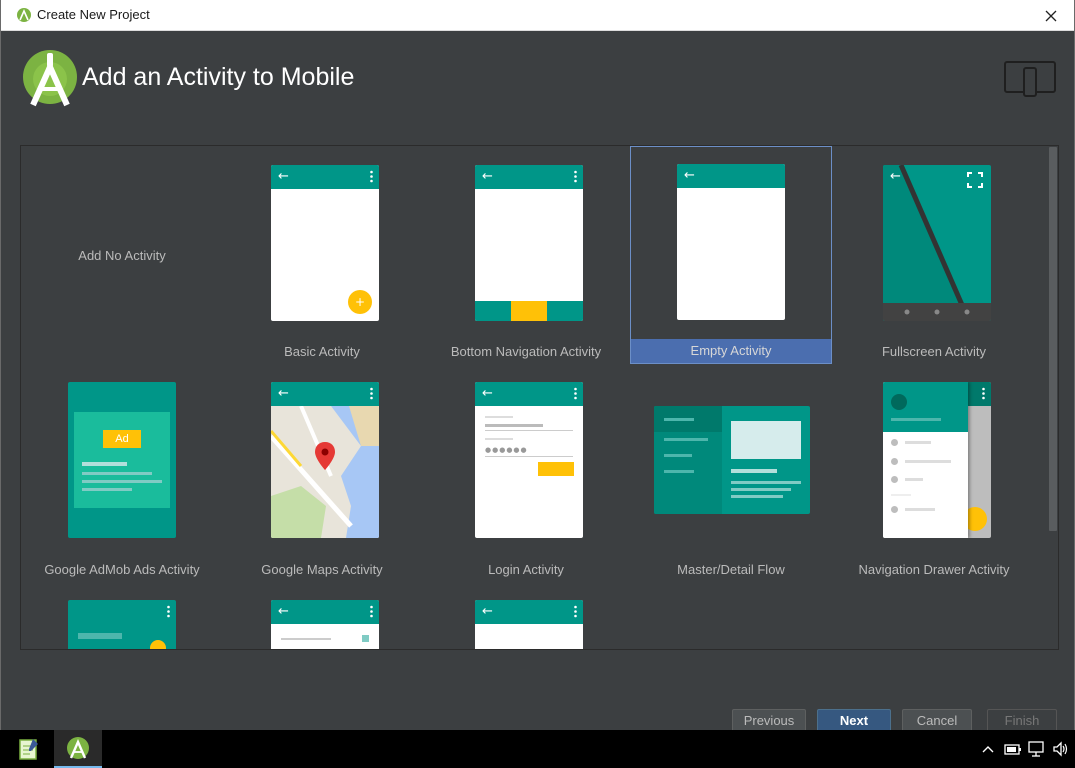 This screenshot has height=768, width=1075. I want to click on map-pin-icon, so click(325, 456).